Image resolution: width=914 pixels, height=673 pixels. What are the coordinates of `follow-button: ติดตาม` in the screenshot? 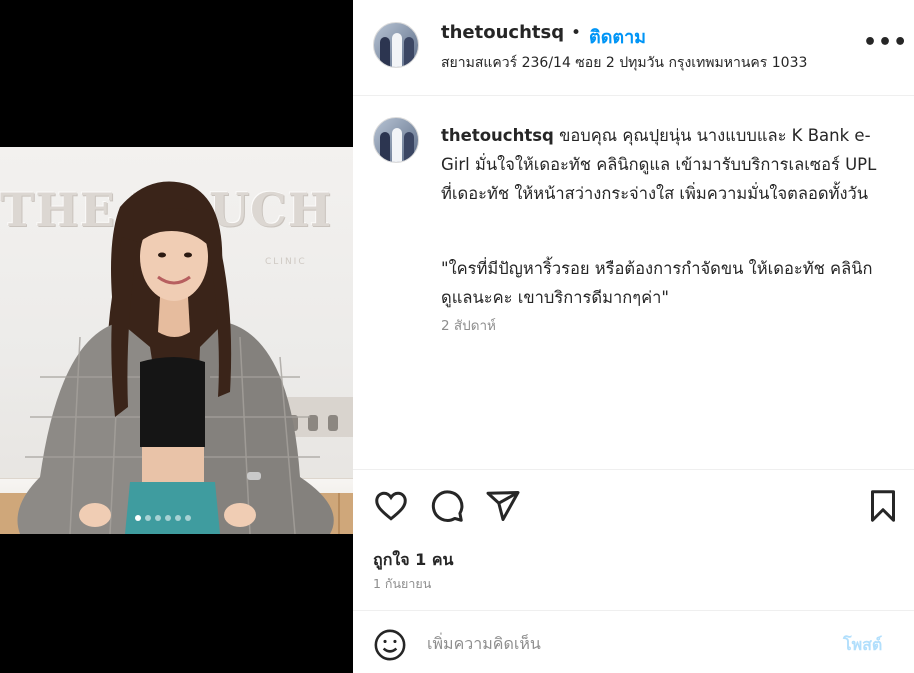 It's located at (617, 36).